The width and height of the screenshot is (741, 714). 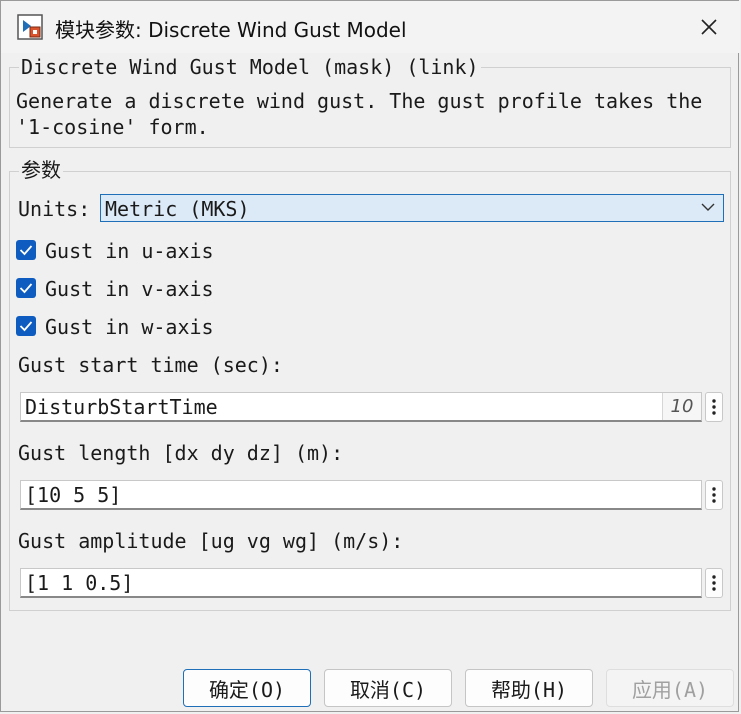 What do you see at coordinates (129, 289) in the screenshot?
I see `gust-v-axis-label: Gust in v-axis` at bounding box center [129, 289].